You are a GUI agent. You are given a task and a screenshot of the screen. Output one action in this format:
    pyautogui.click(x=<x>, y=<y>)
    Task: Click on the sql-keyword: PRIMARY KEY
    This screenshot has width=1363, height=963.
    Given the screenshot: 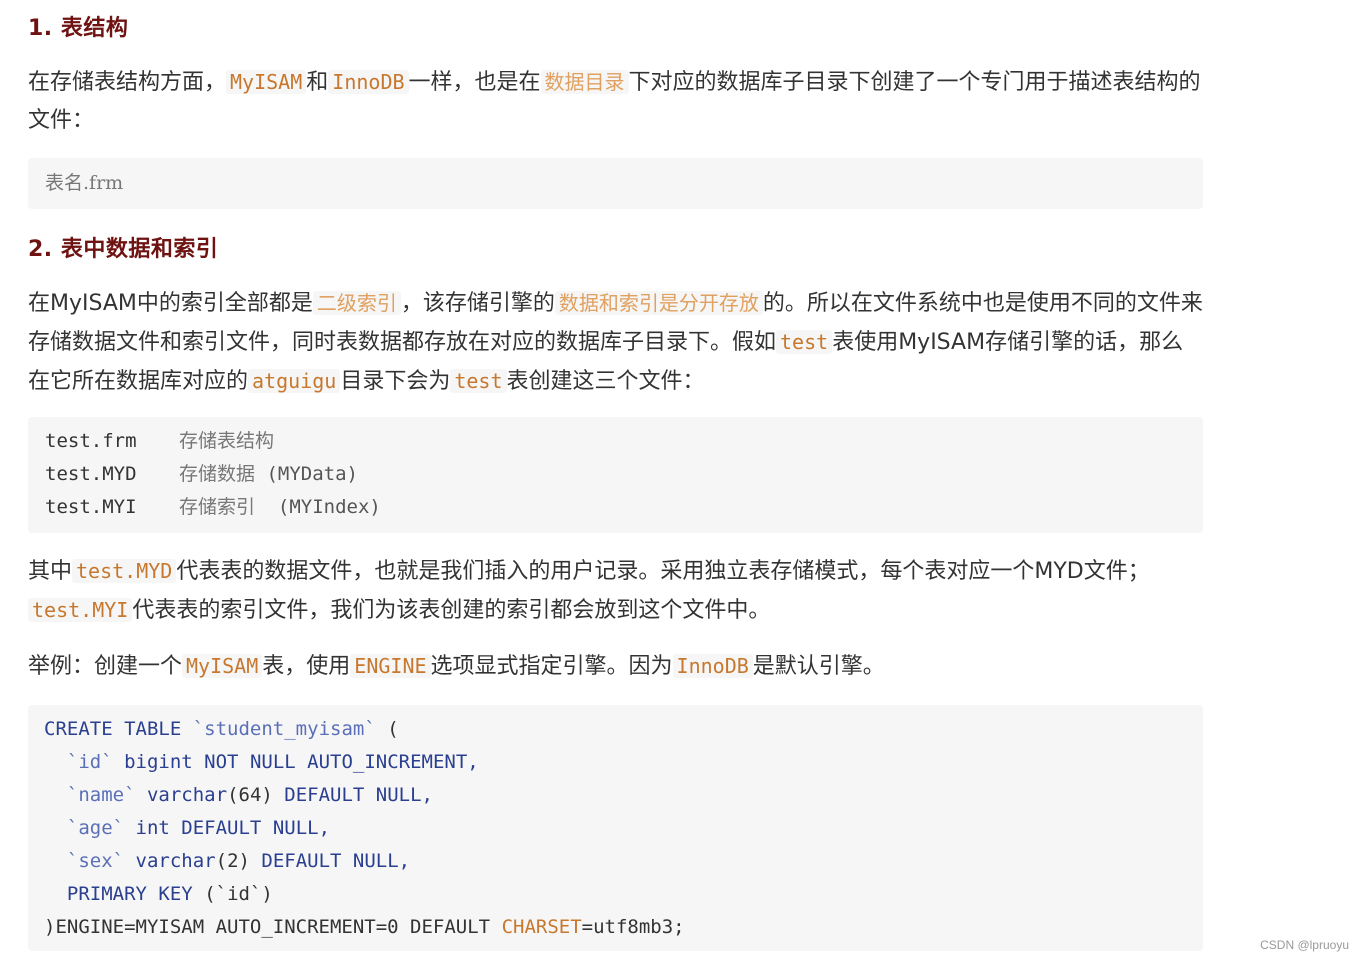 What is the action you would take?
    pyautogui.click(x=129, y=894)
    